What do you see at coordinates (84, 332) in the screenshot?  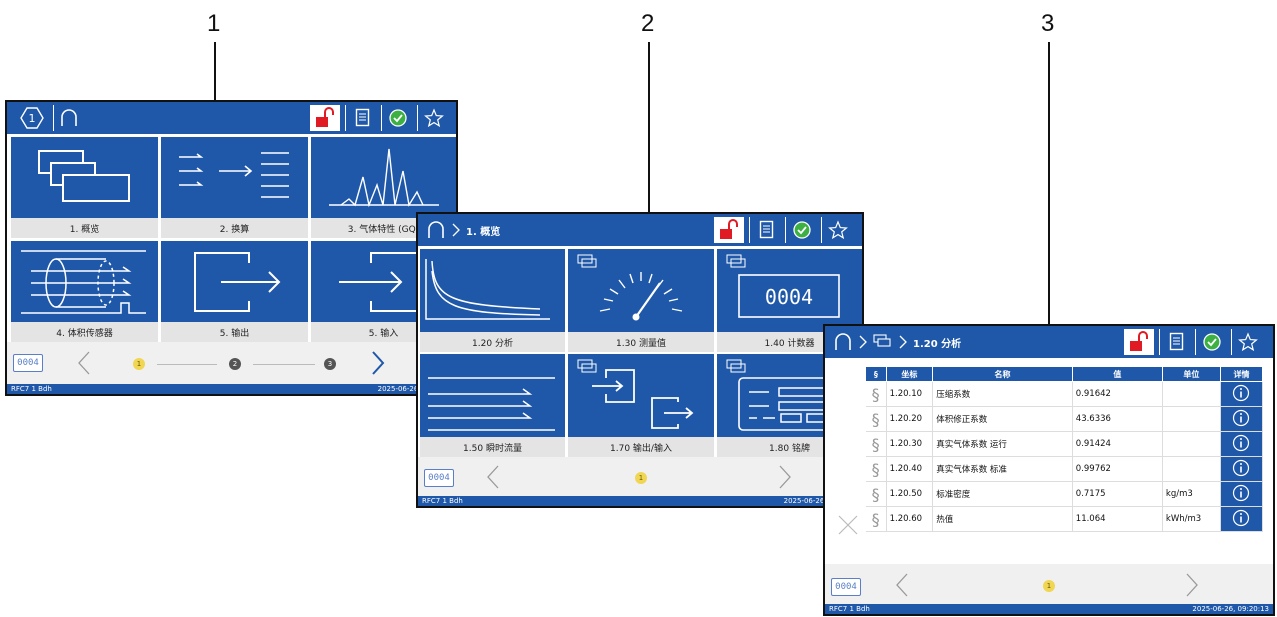 I see `tile-volume-sensor-label: 4. 体积传感器` at bounding box center [84, 332].